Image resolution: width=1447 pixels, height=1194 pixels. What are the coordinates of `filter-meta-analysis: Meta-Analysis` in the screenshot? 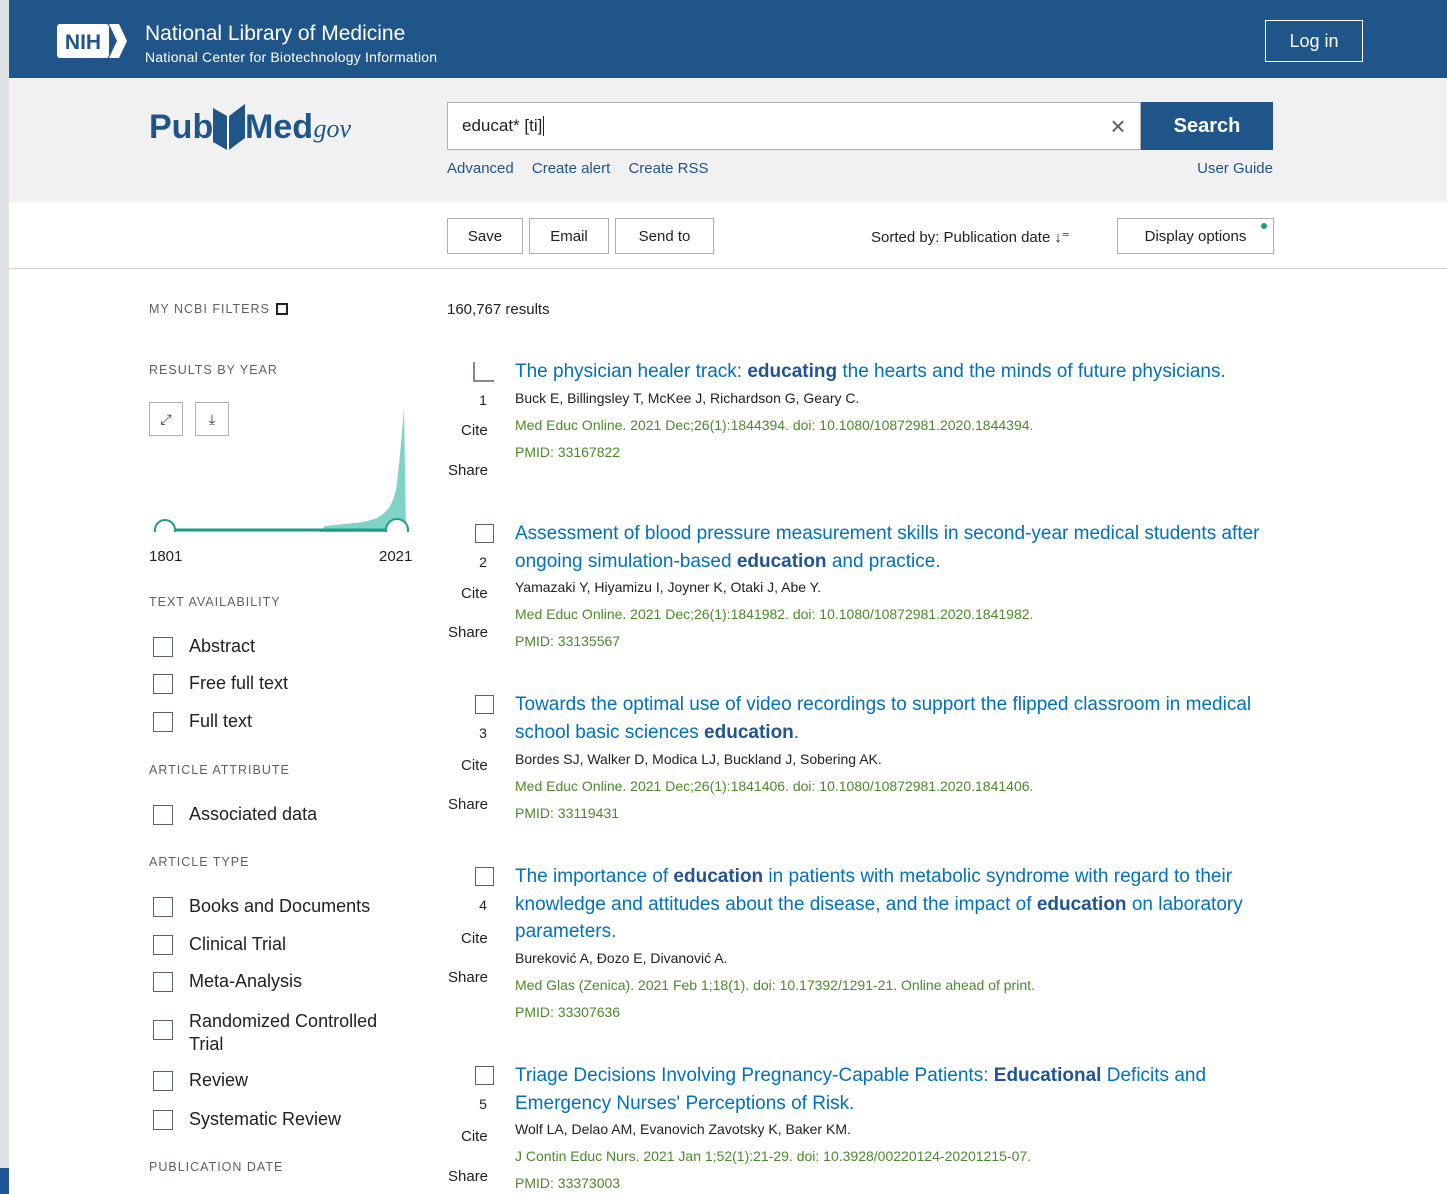 It's located at (227, 981).